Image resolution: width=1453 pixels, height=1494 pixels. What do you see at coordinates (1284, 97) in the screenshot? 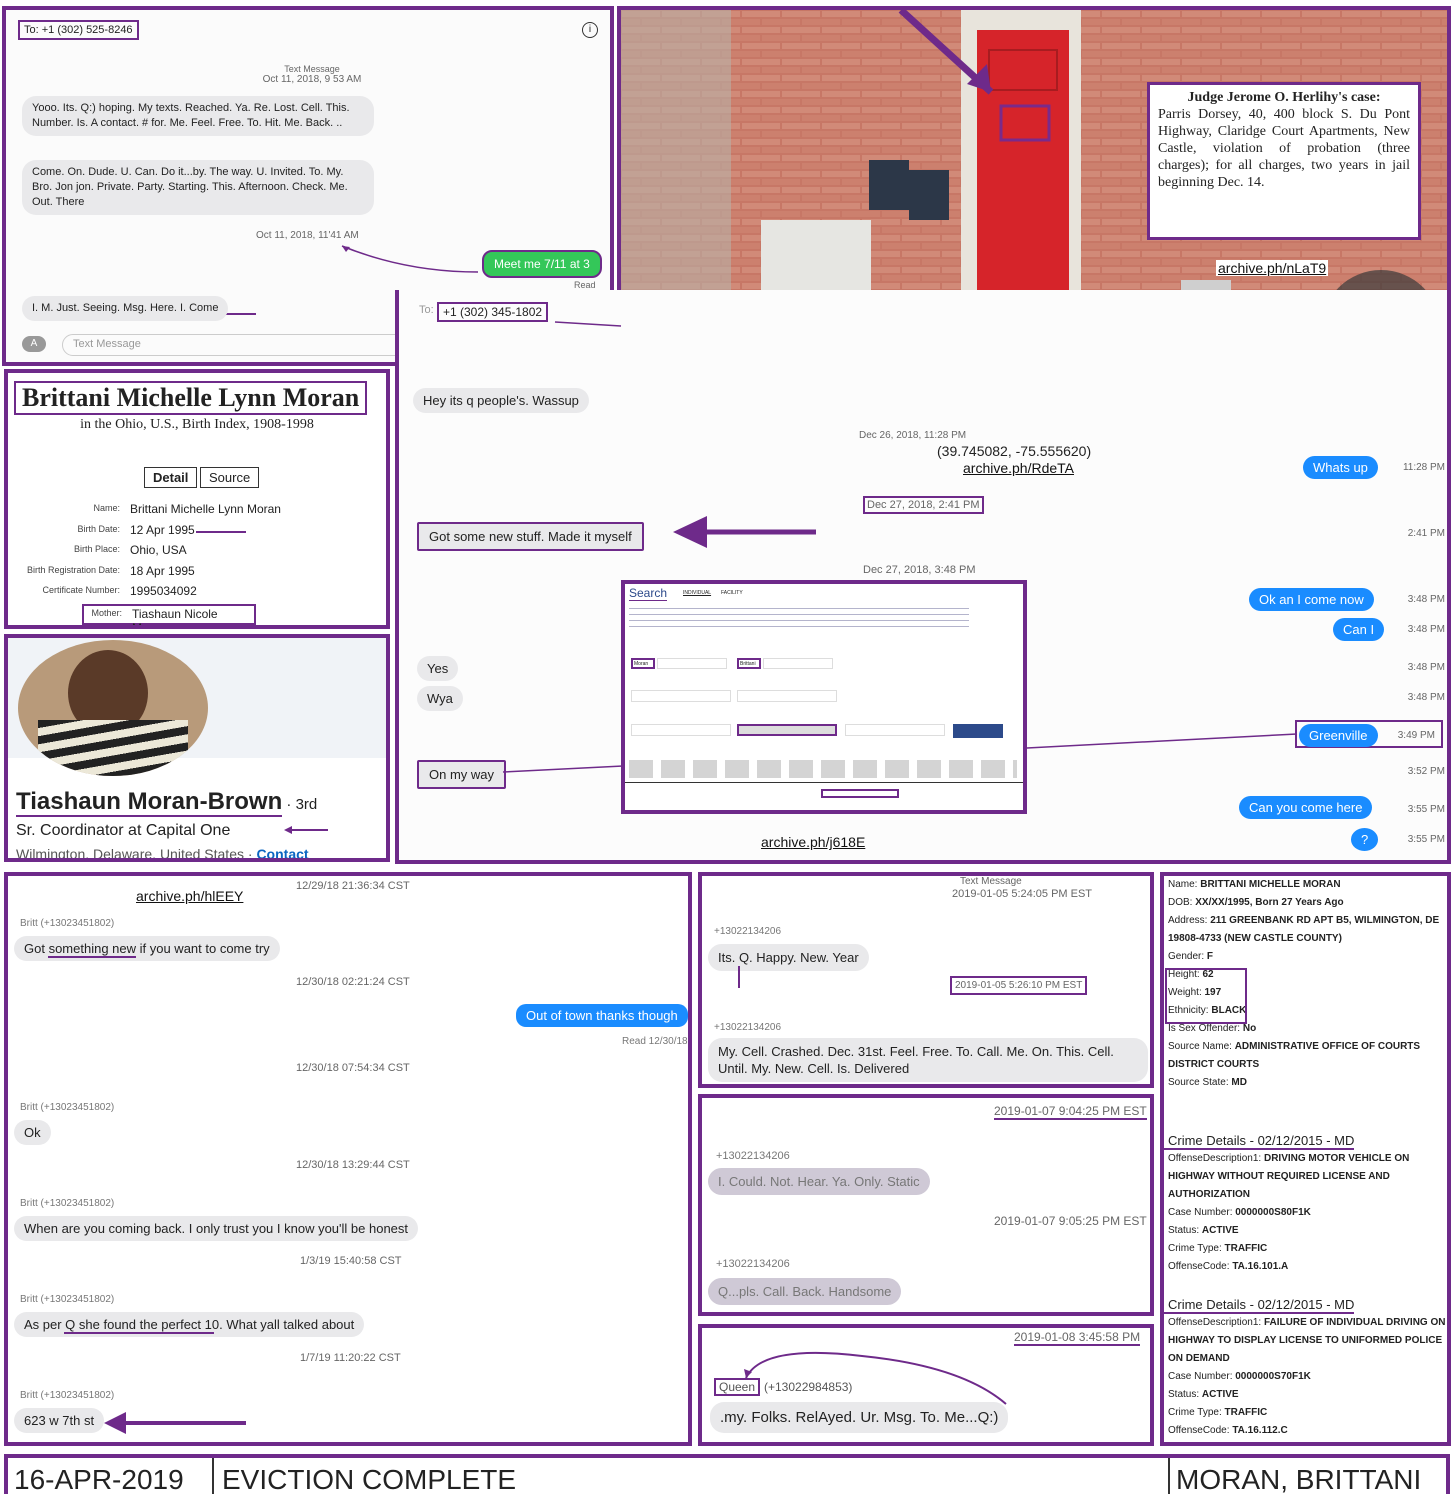
I see `clipping-title: Judge Jerome O. Herlihy's case:` at bounding box center [1284, 97].